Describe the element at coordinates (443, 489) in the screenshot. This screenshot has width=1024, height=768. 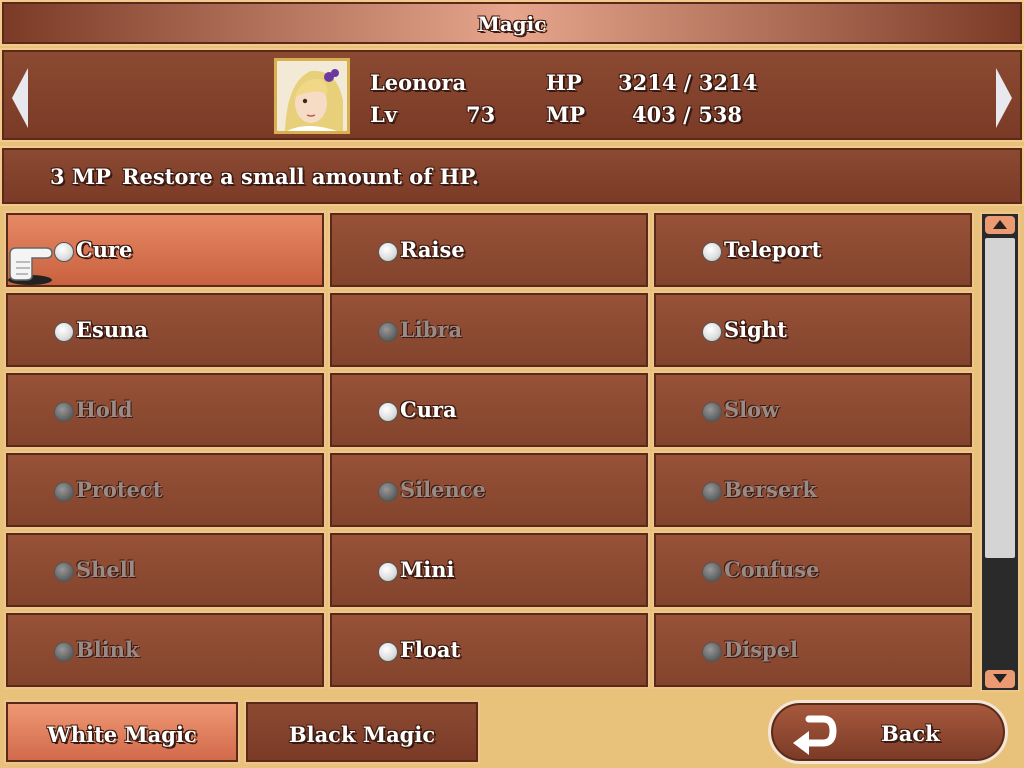
I see `spell-name: Silence` at that location.